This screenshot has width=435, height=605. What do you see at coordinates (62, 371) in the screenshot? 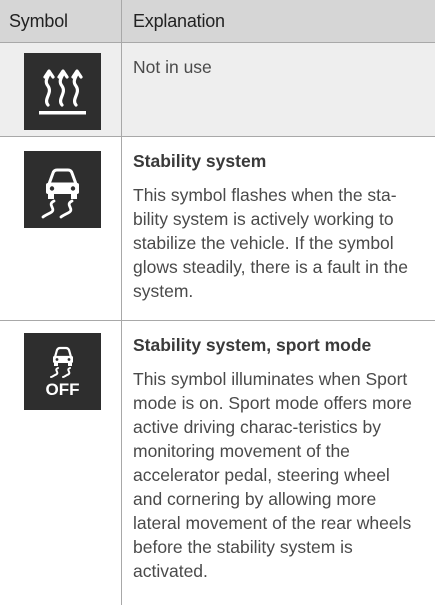
I see `stability-system-off-icon: OFF` at bounding box center [62, 371].